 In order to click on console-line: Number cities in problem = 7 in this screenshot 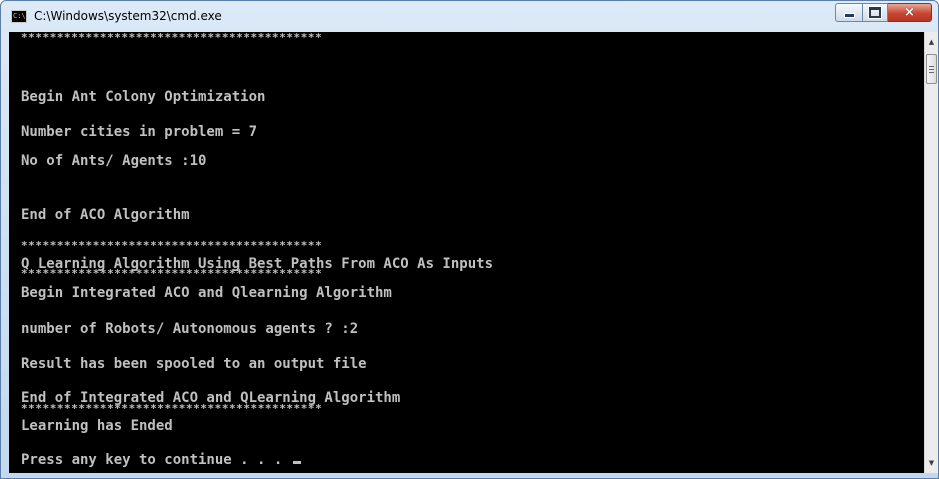, I will do `click(139, 132)`.